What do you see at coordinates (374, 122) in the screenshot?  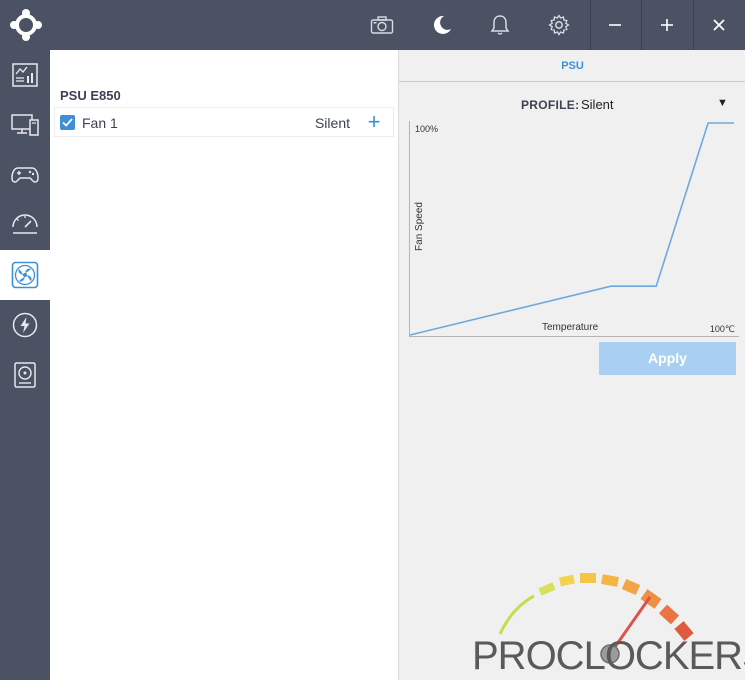 I see `add-fan-button: +` at bounding box center [374, 122].